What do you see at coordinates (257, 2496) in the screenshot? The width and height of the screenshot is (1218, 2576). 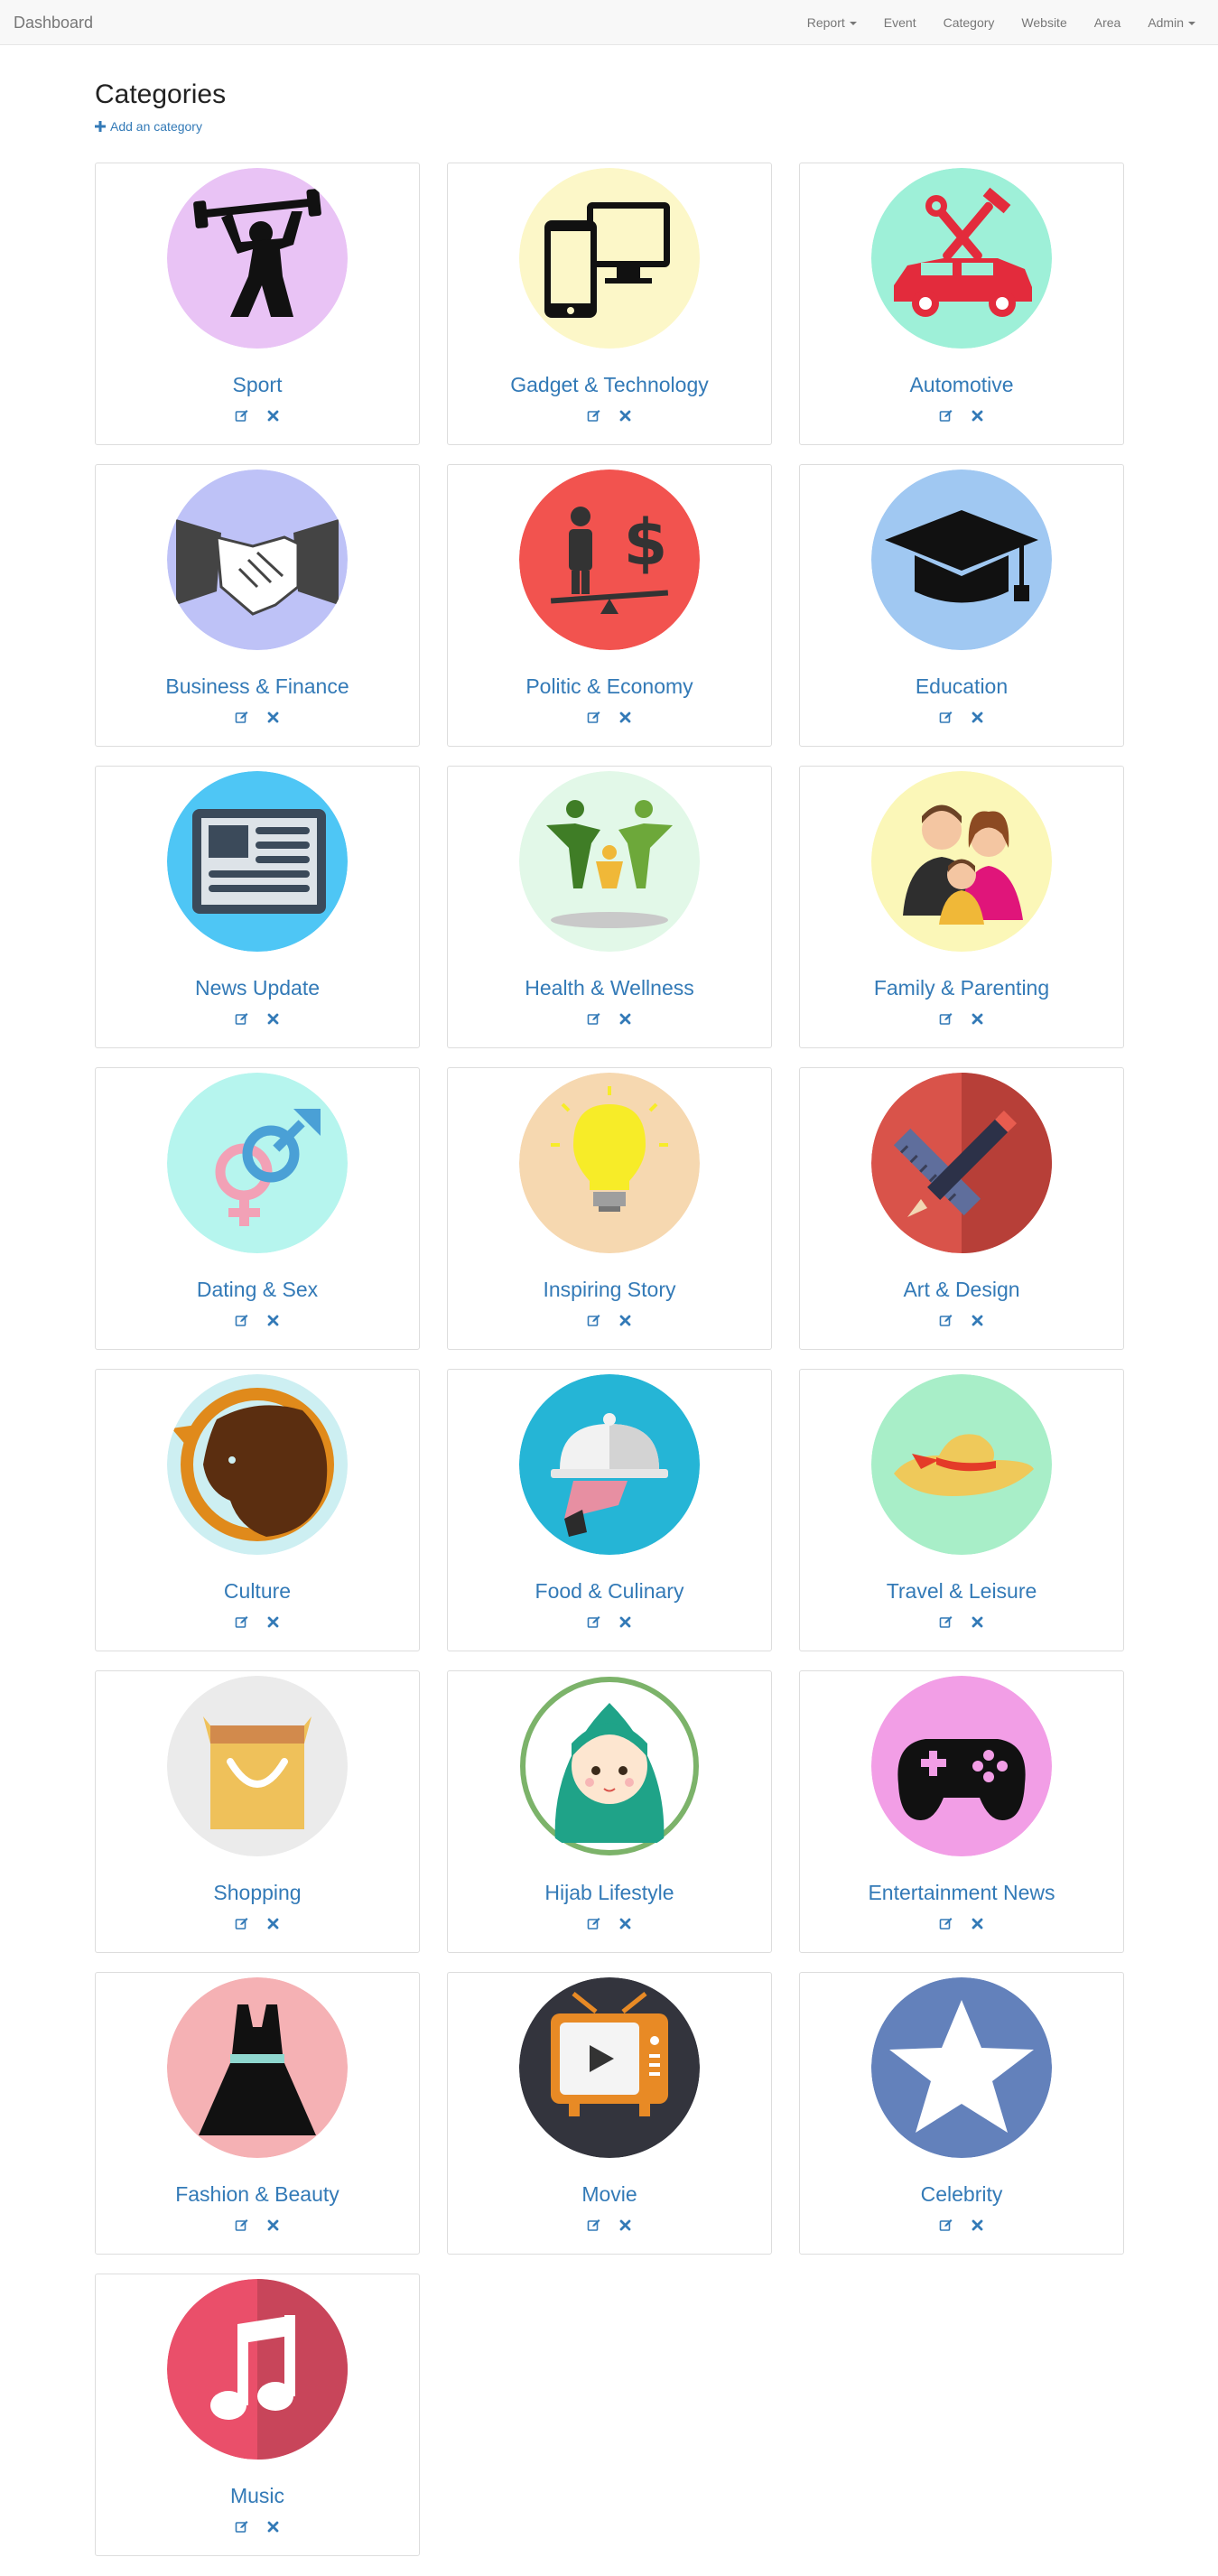 I see `category-title: Music` at bounding box center [257, 2496].